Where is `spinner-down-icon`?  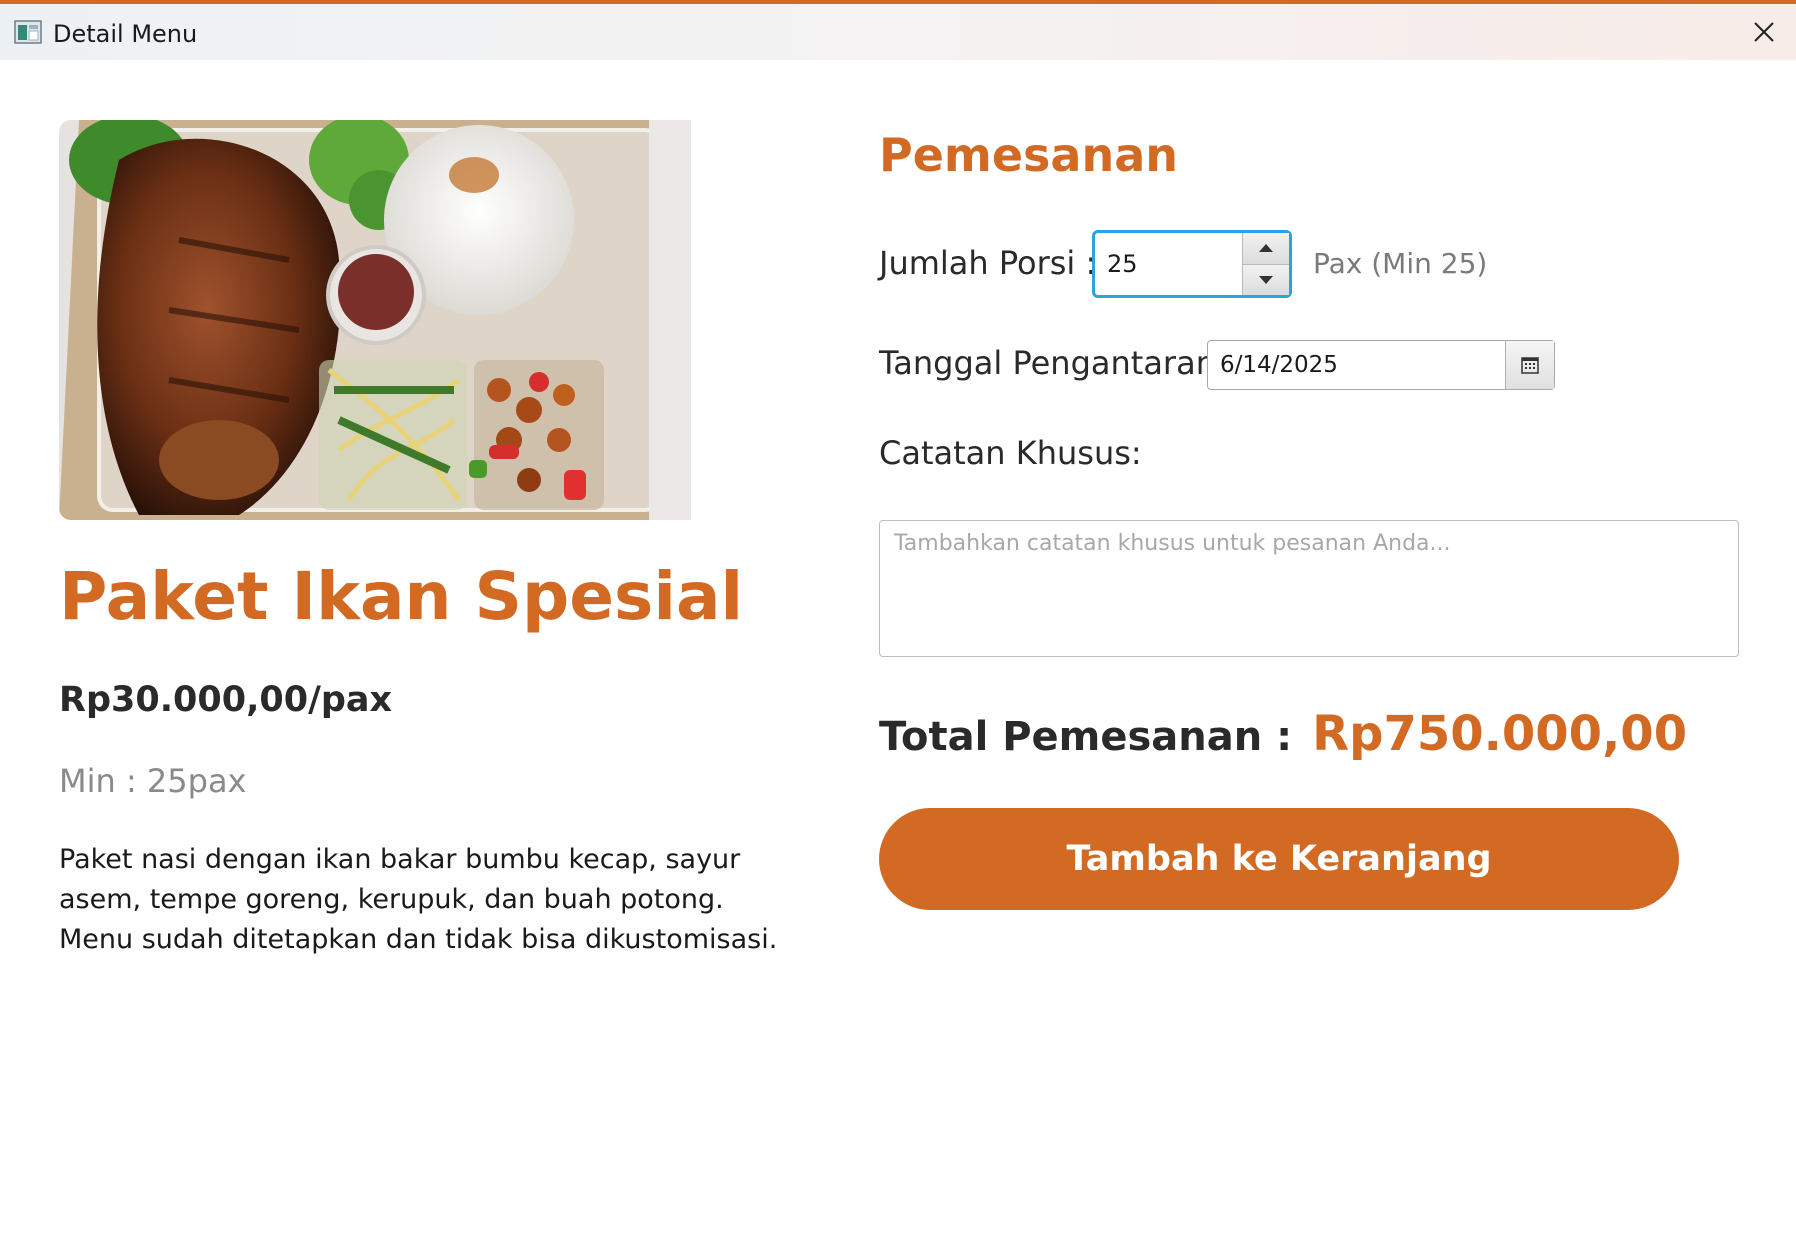 spinner-down-icon is located at coordinates (1266, 279).